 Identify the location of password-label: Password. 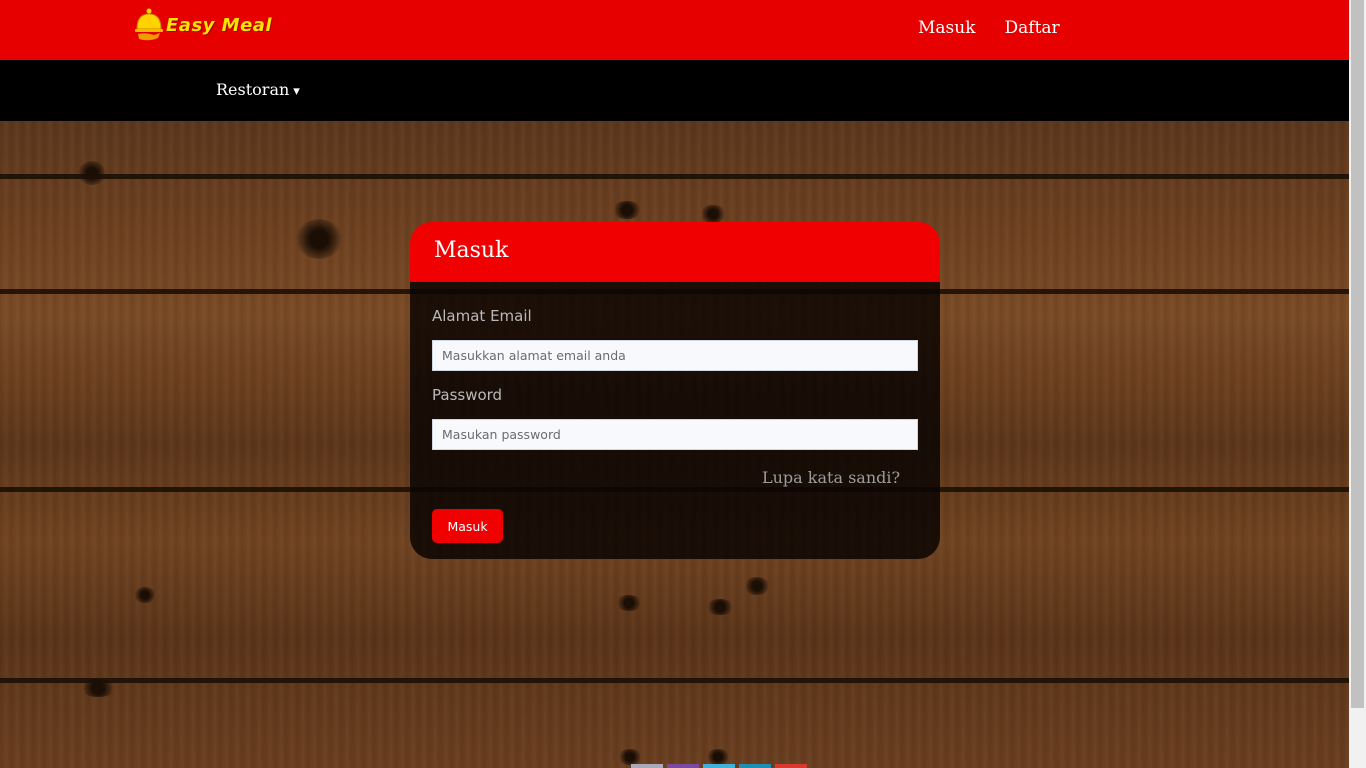
(467, 395).